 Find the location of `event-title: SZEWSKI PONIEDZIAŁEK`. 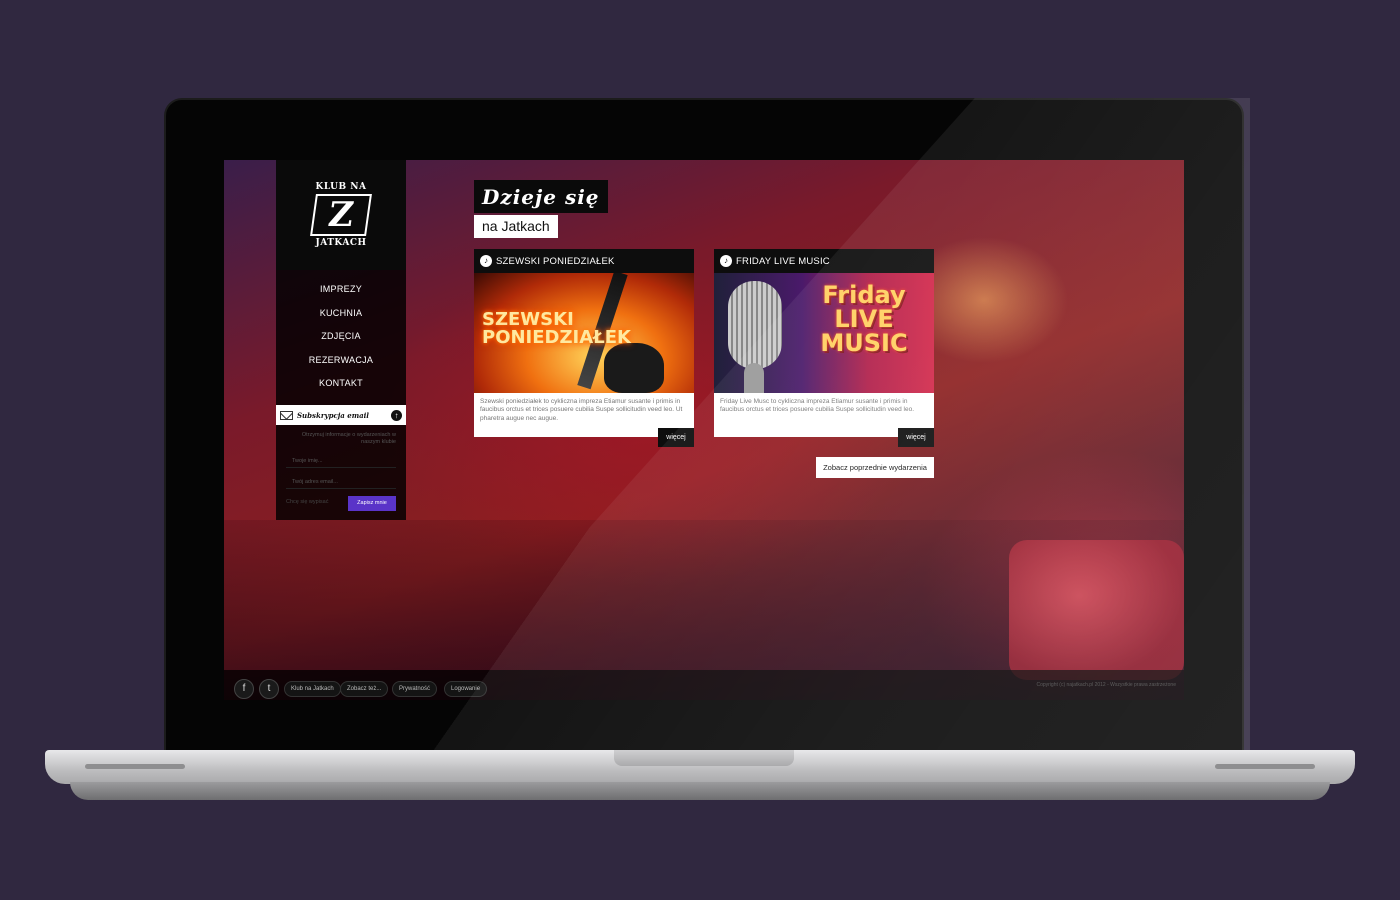

event-title: SZEWSKI PONIEDZIAŁEK is located at coordinates (555, 261).